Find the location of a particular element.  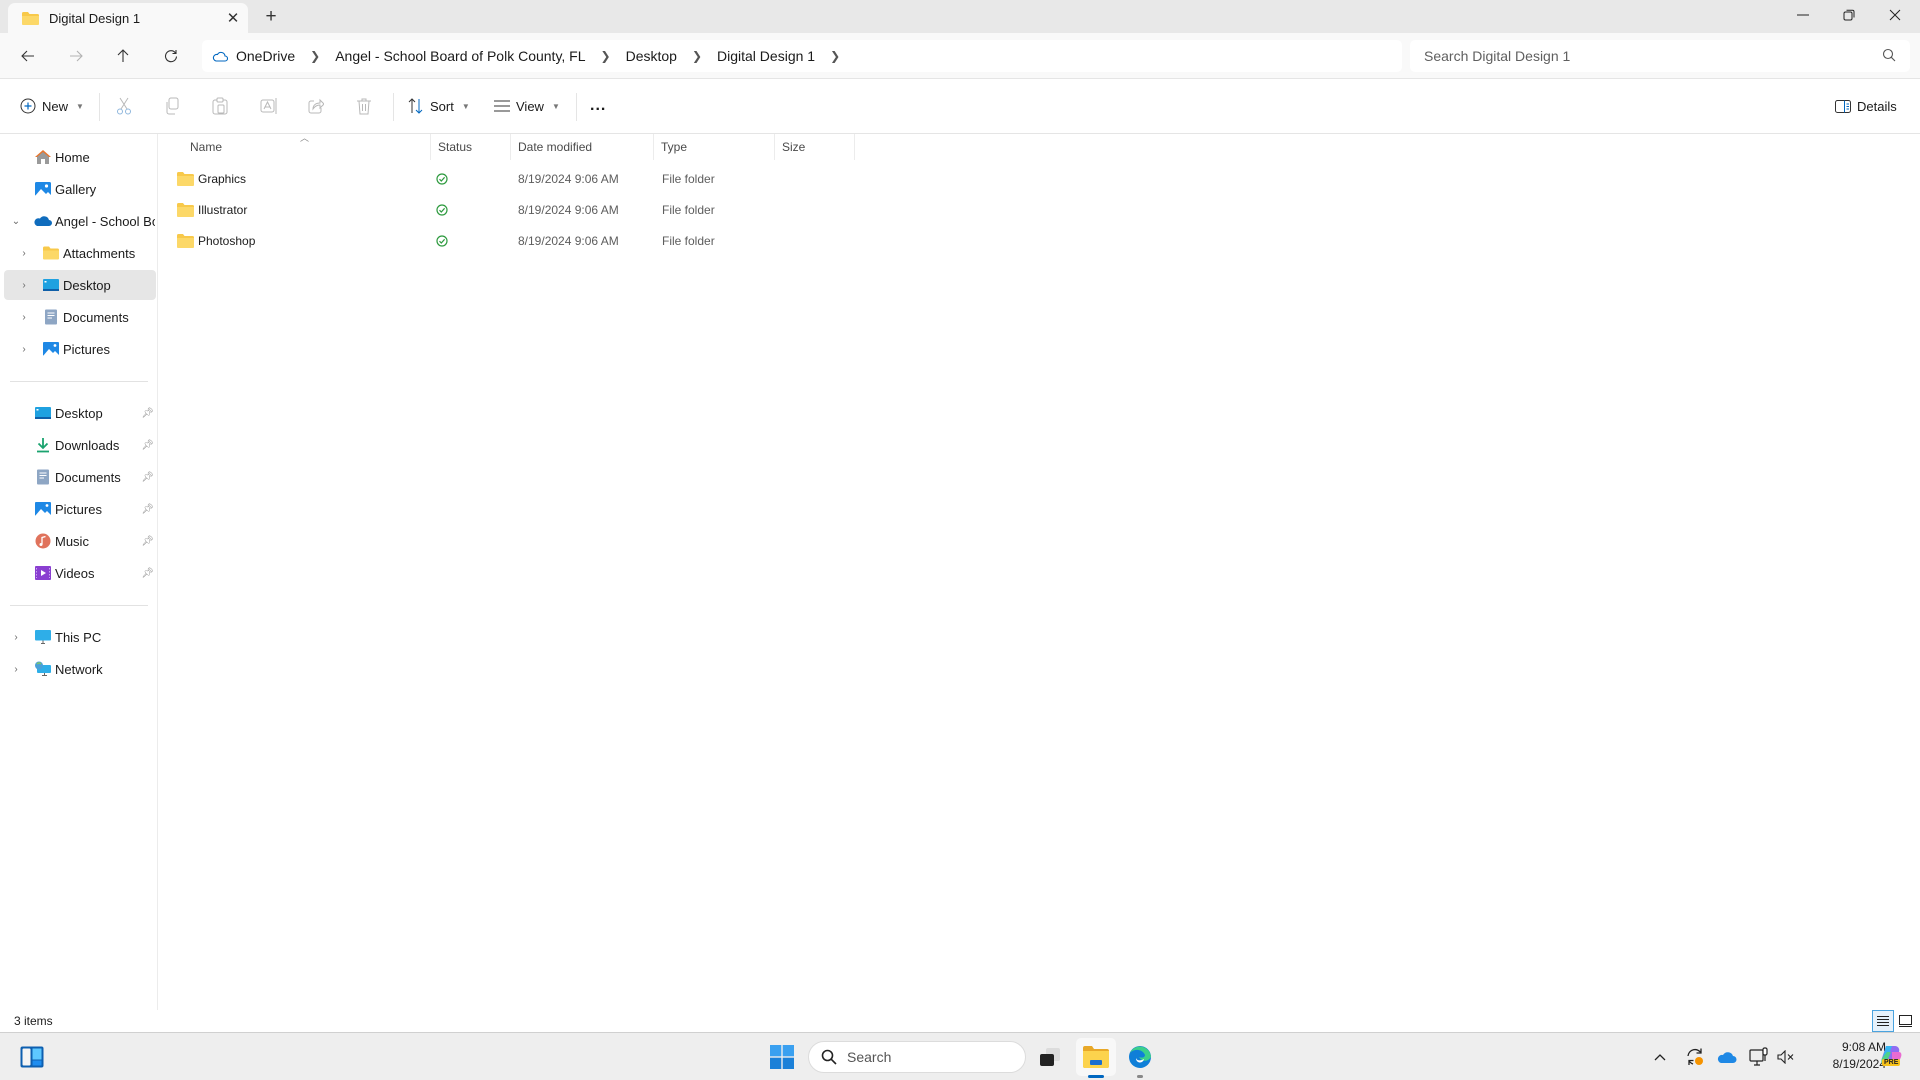

clock-button: 9:08 AM 8/19/2024 is located at coordinates (1838, 1056).